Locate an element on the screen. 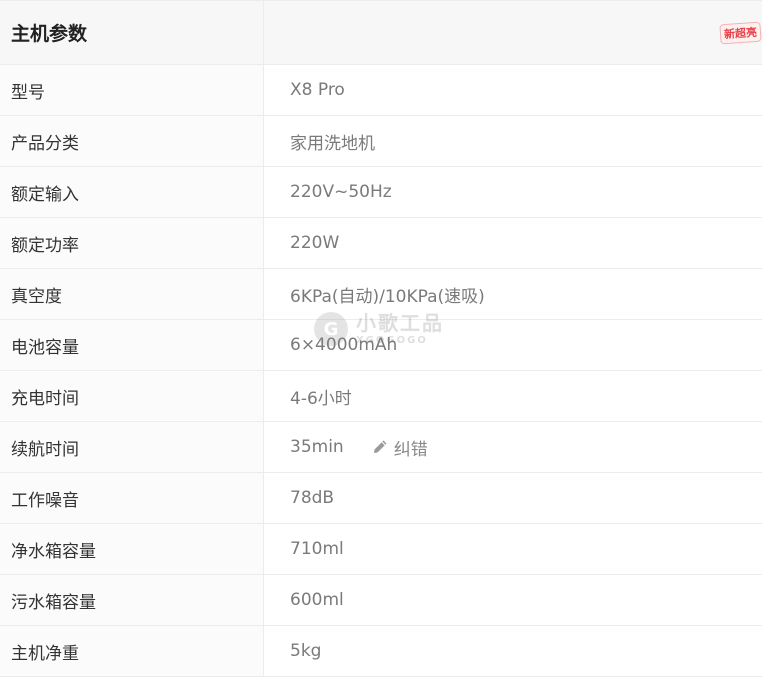  spec-value: 家用洗地机 is located at coordinates (332, 143).